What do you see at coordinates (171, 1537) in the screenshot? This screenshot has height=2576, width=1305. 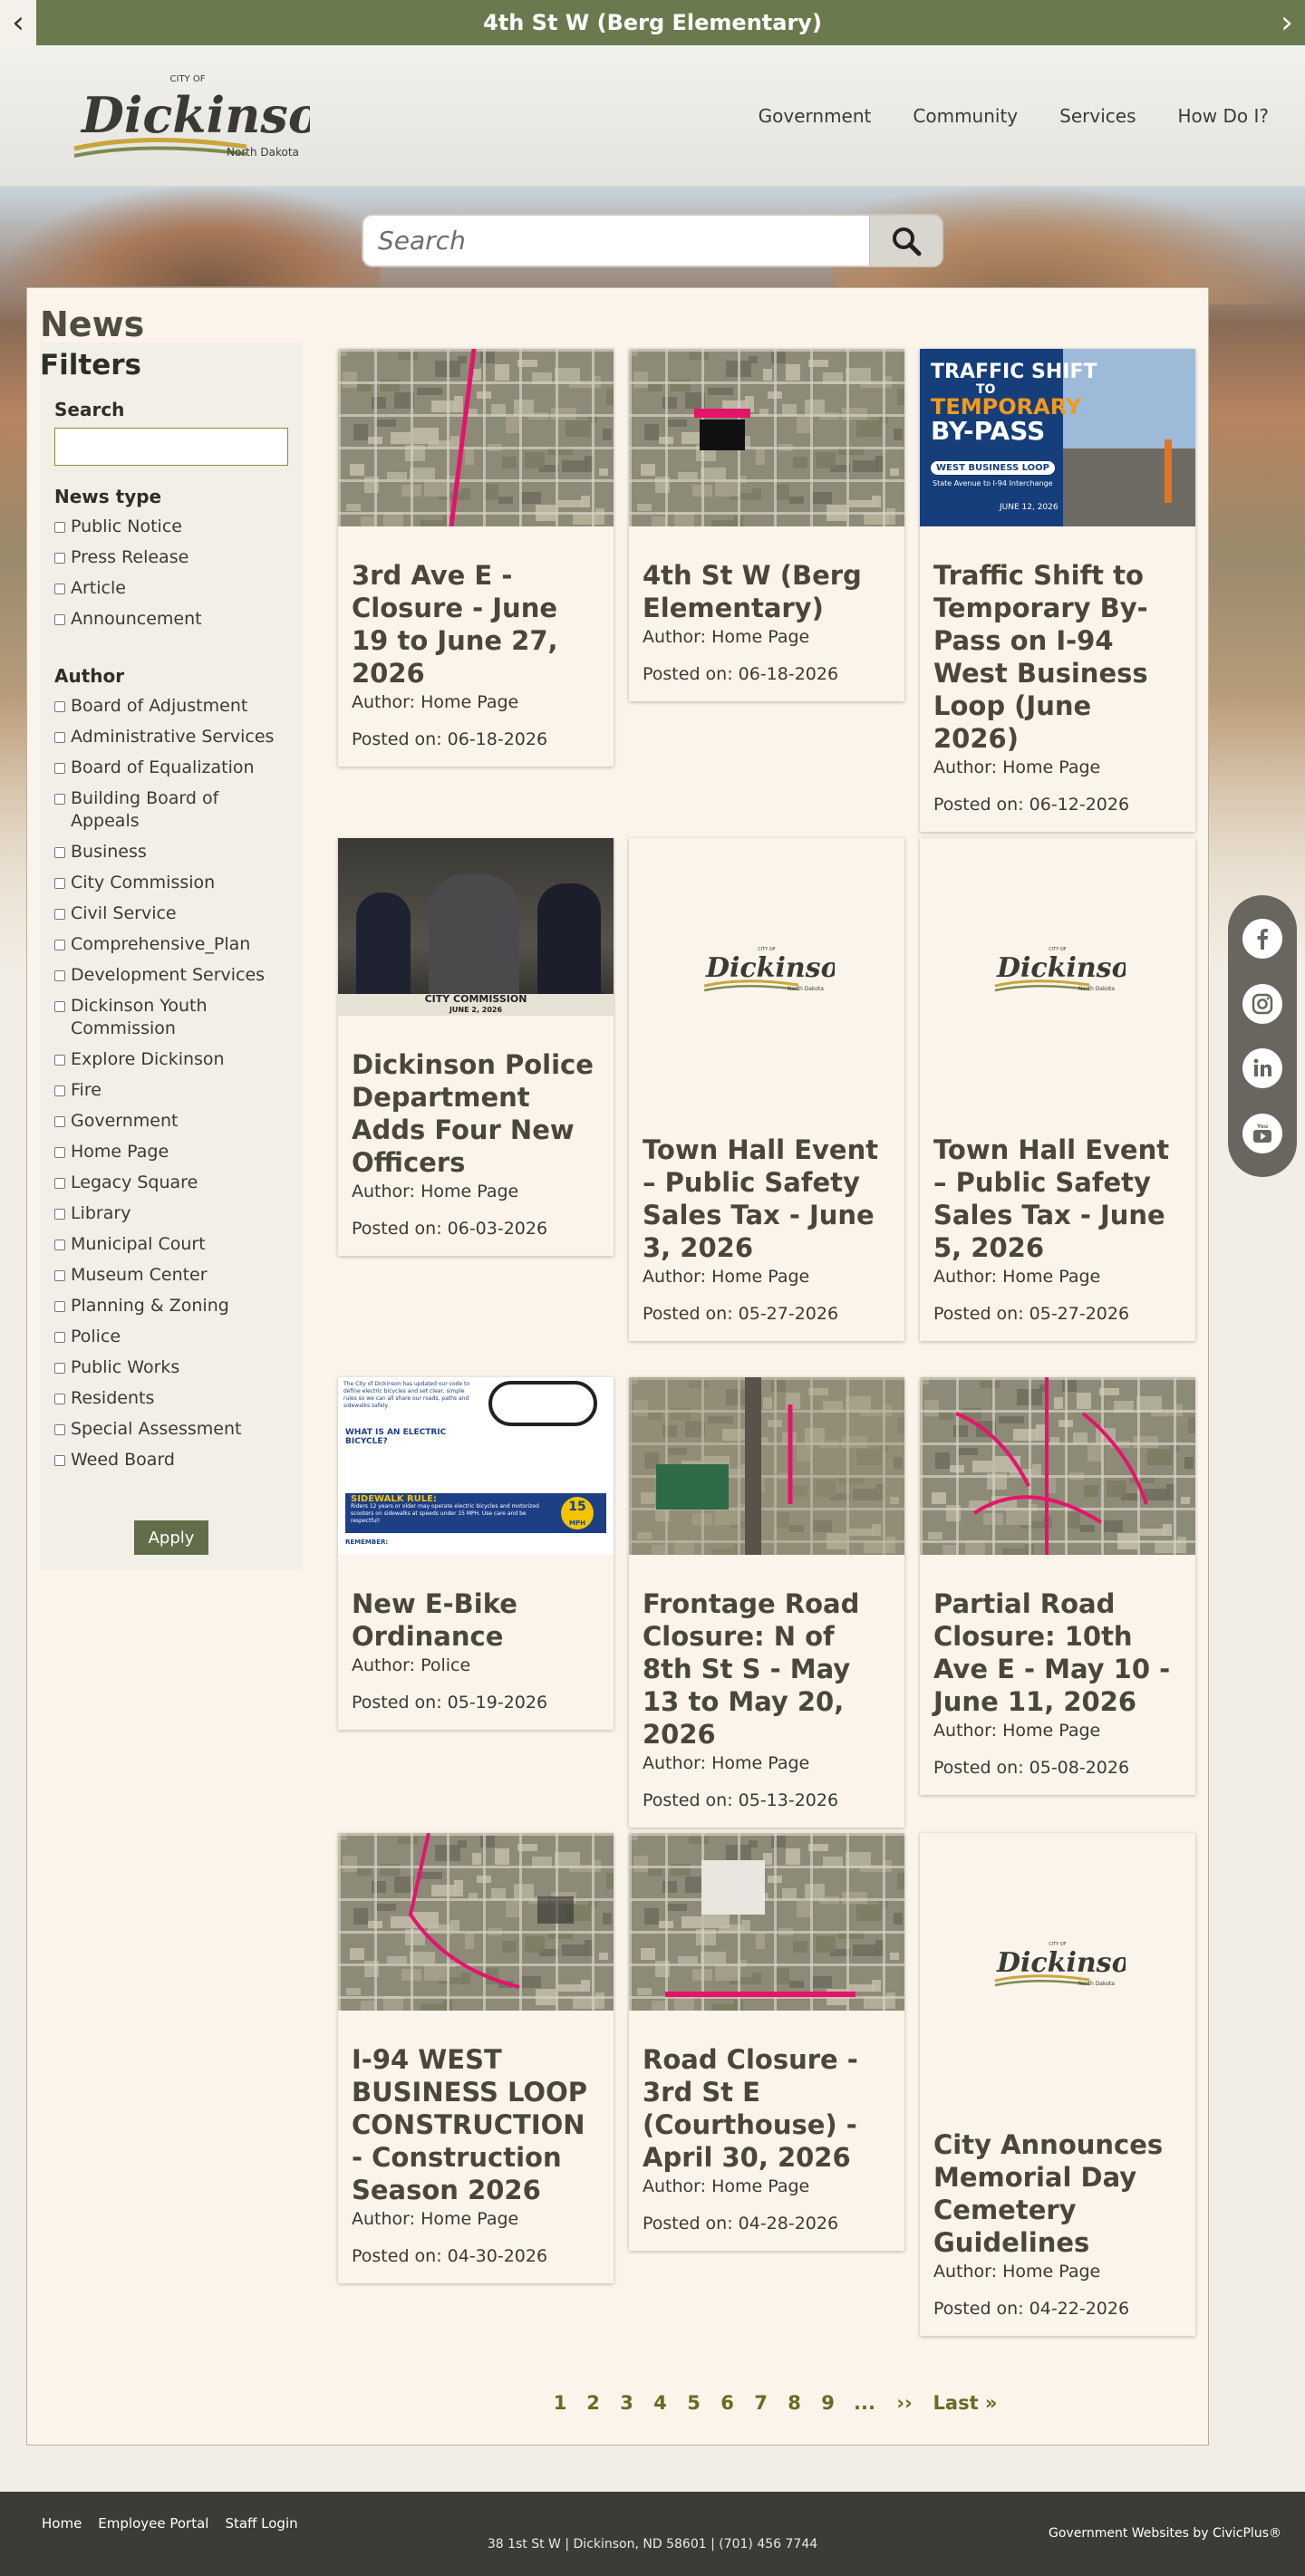 I see `apply-button: Apply` at bounding box center [171, 1537].